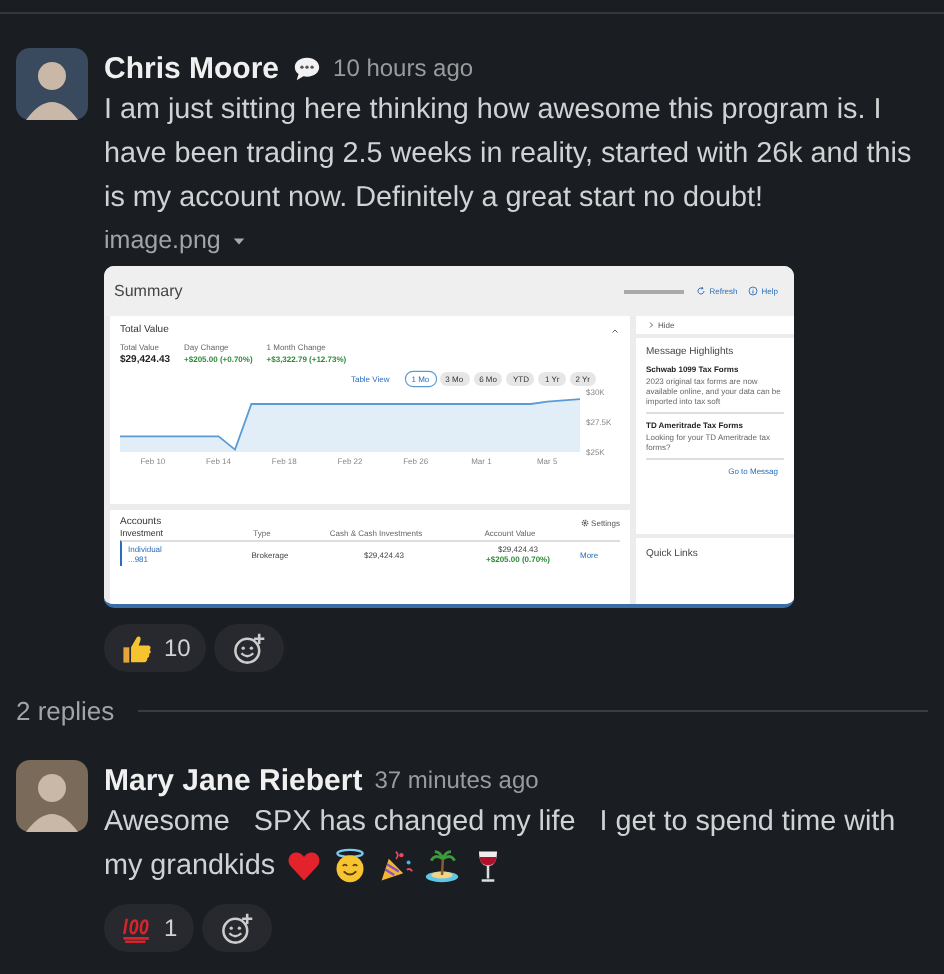 This screenshot has height=974, width=944. Describe the element at coordinates (395, 866) in the screenshot. I see `party-popper-icon` at that location.